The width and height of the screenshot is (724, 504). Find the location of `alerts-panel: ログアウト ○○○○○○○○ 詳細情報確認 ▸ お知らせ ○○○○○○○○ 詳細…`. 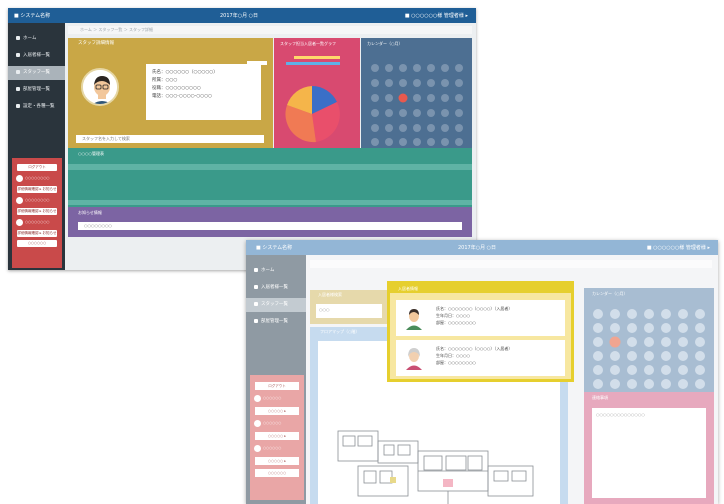

alerts-panel: ログアウト ○○○○○○○○ 詳細情報確認 ▸ お知らせ ○○○○○○○○ 詳細… is located at coordinates (37, 213).